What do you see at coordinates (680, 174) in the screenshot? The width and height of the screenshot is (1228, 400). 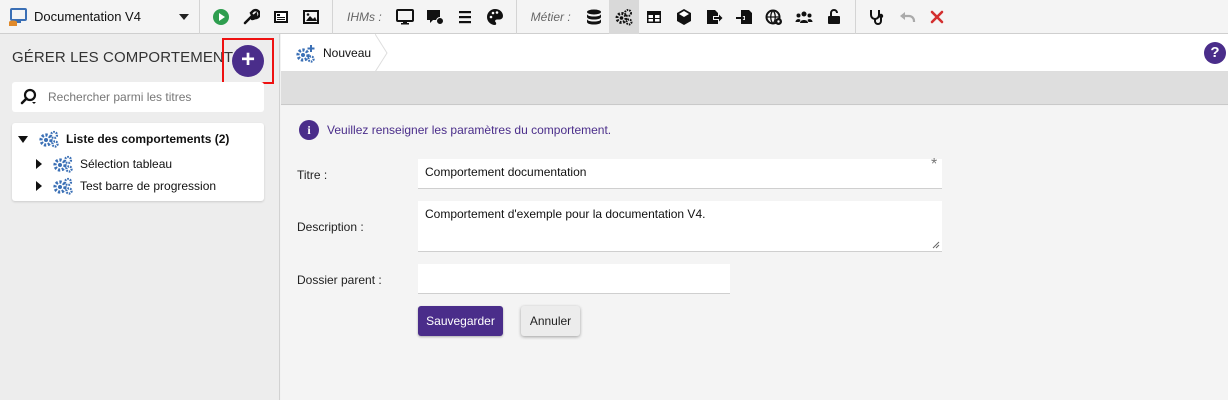 I see `title-field: Comportement documentation` at bounding box center [680, 174].